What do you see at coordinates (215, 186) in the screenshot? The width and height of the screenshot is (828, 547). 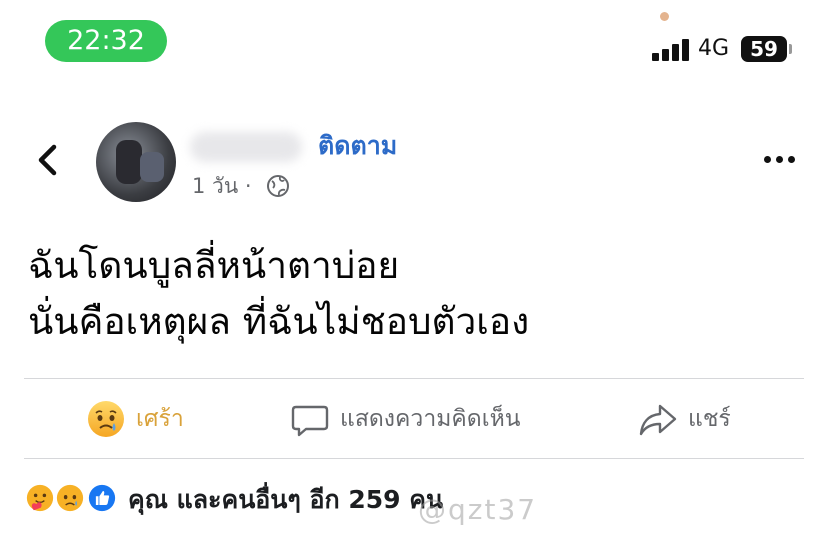 I see `post-timestamp: 1 วัน` at bounding box center [215, 186].